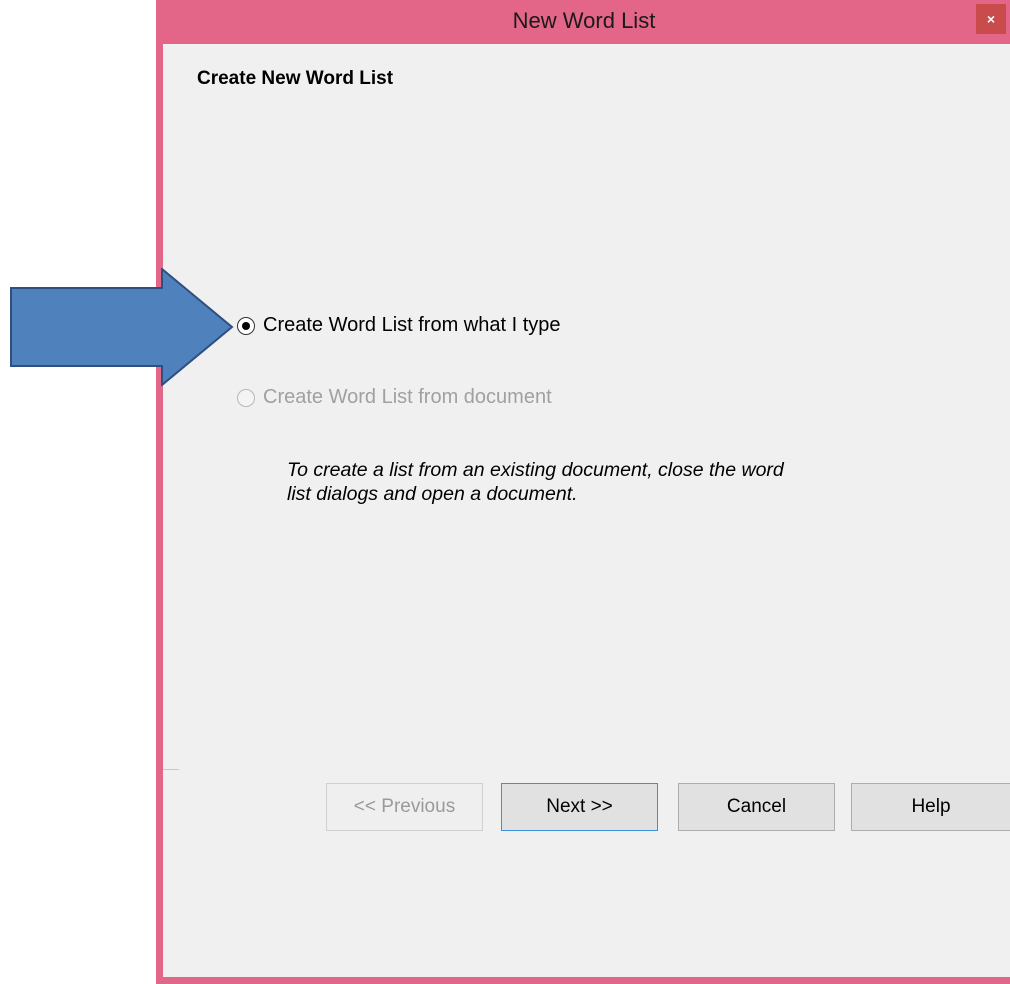 This screenshot has width=1010, height=984. I want to click on option-from-typing-label: Create Word List from what I type, so click(412, 325).